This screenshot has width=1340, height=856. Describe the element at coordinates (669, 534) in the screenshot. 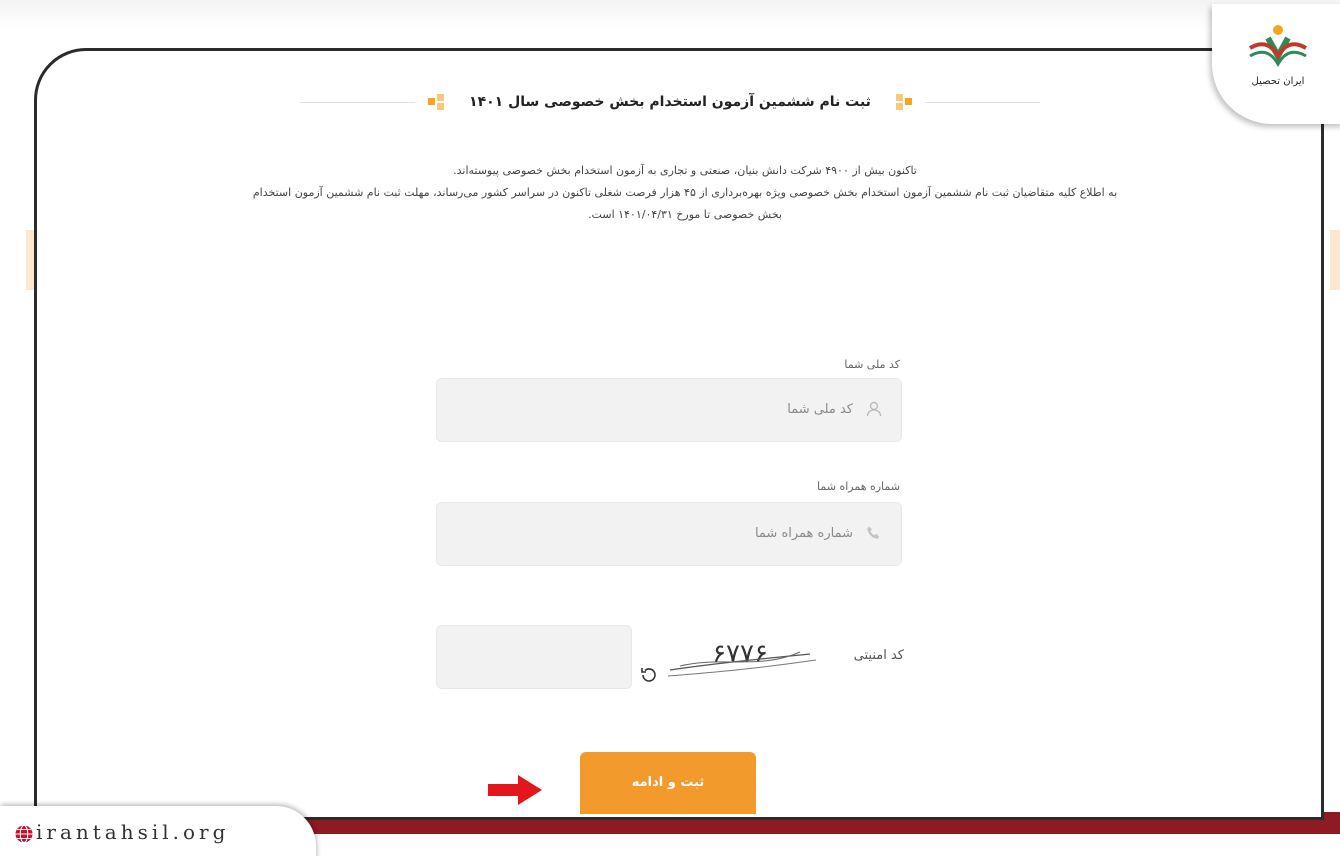

I see `mobile-field: شماره همراه شما` at that location.